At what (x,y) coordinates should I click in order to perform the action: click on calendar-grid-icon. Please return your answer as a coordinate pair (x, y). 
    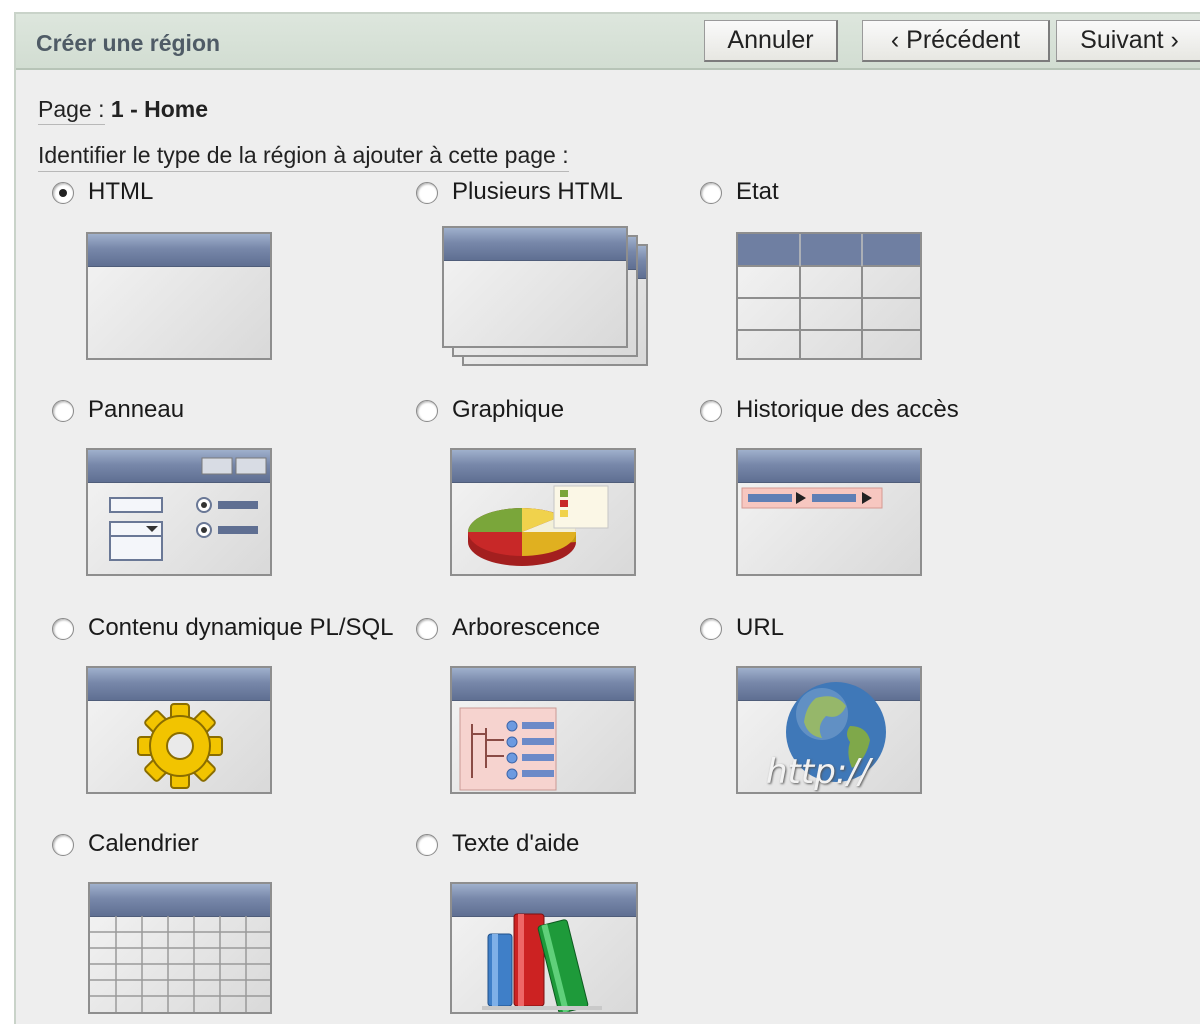
    Looking at the image, I should click on (180, 948).